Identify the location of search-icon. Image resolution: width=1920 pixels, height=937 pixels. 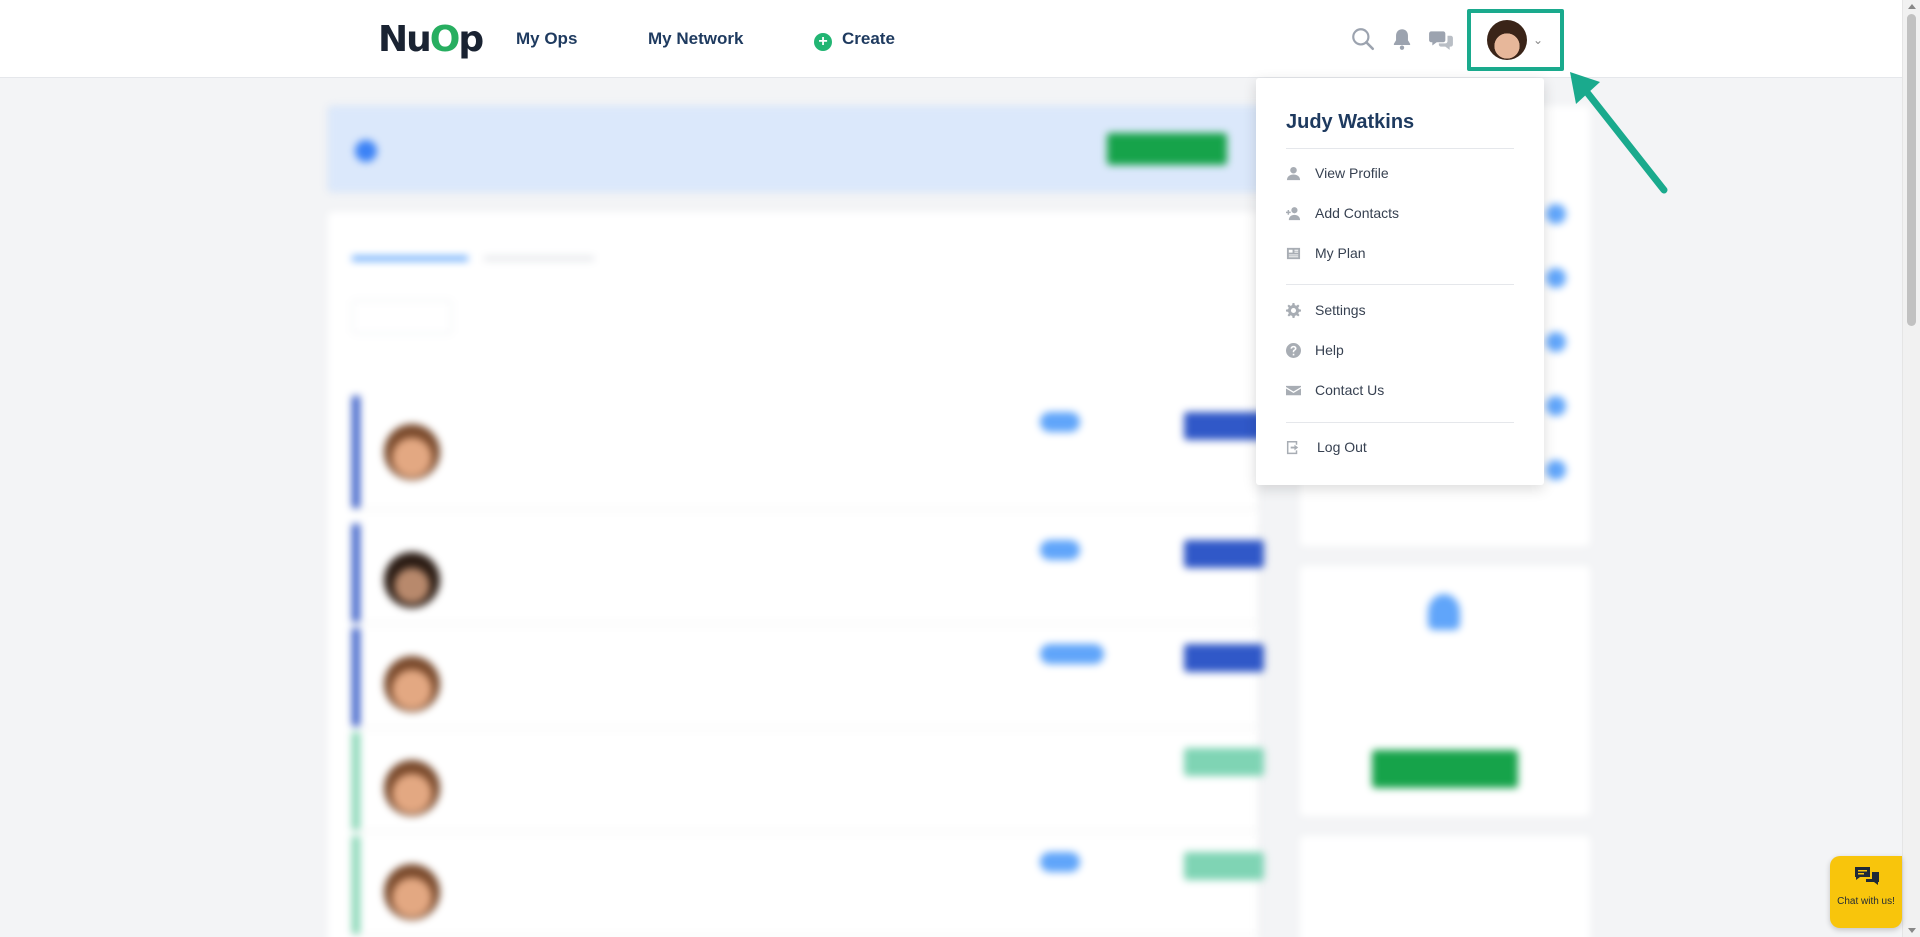
(1363, 39).